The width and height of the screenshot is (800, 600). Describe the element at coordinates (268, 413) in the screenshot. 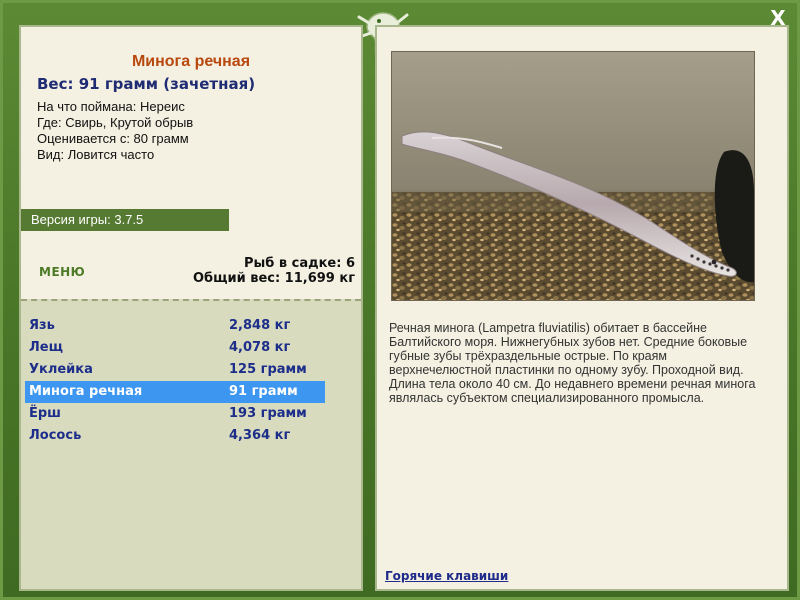

I see `catch-fish-weight: 193 грамм` at that location.